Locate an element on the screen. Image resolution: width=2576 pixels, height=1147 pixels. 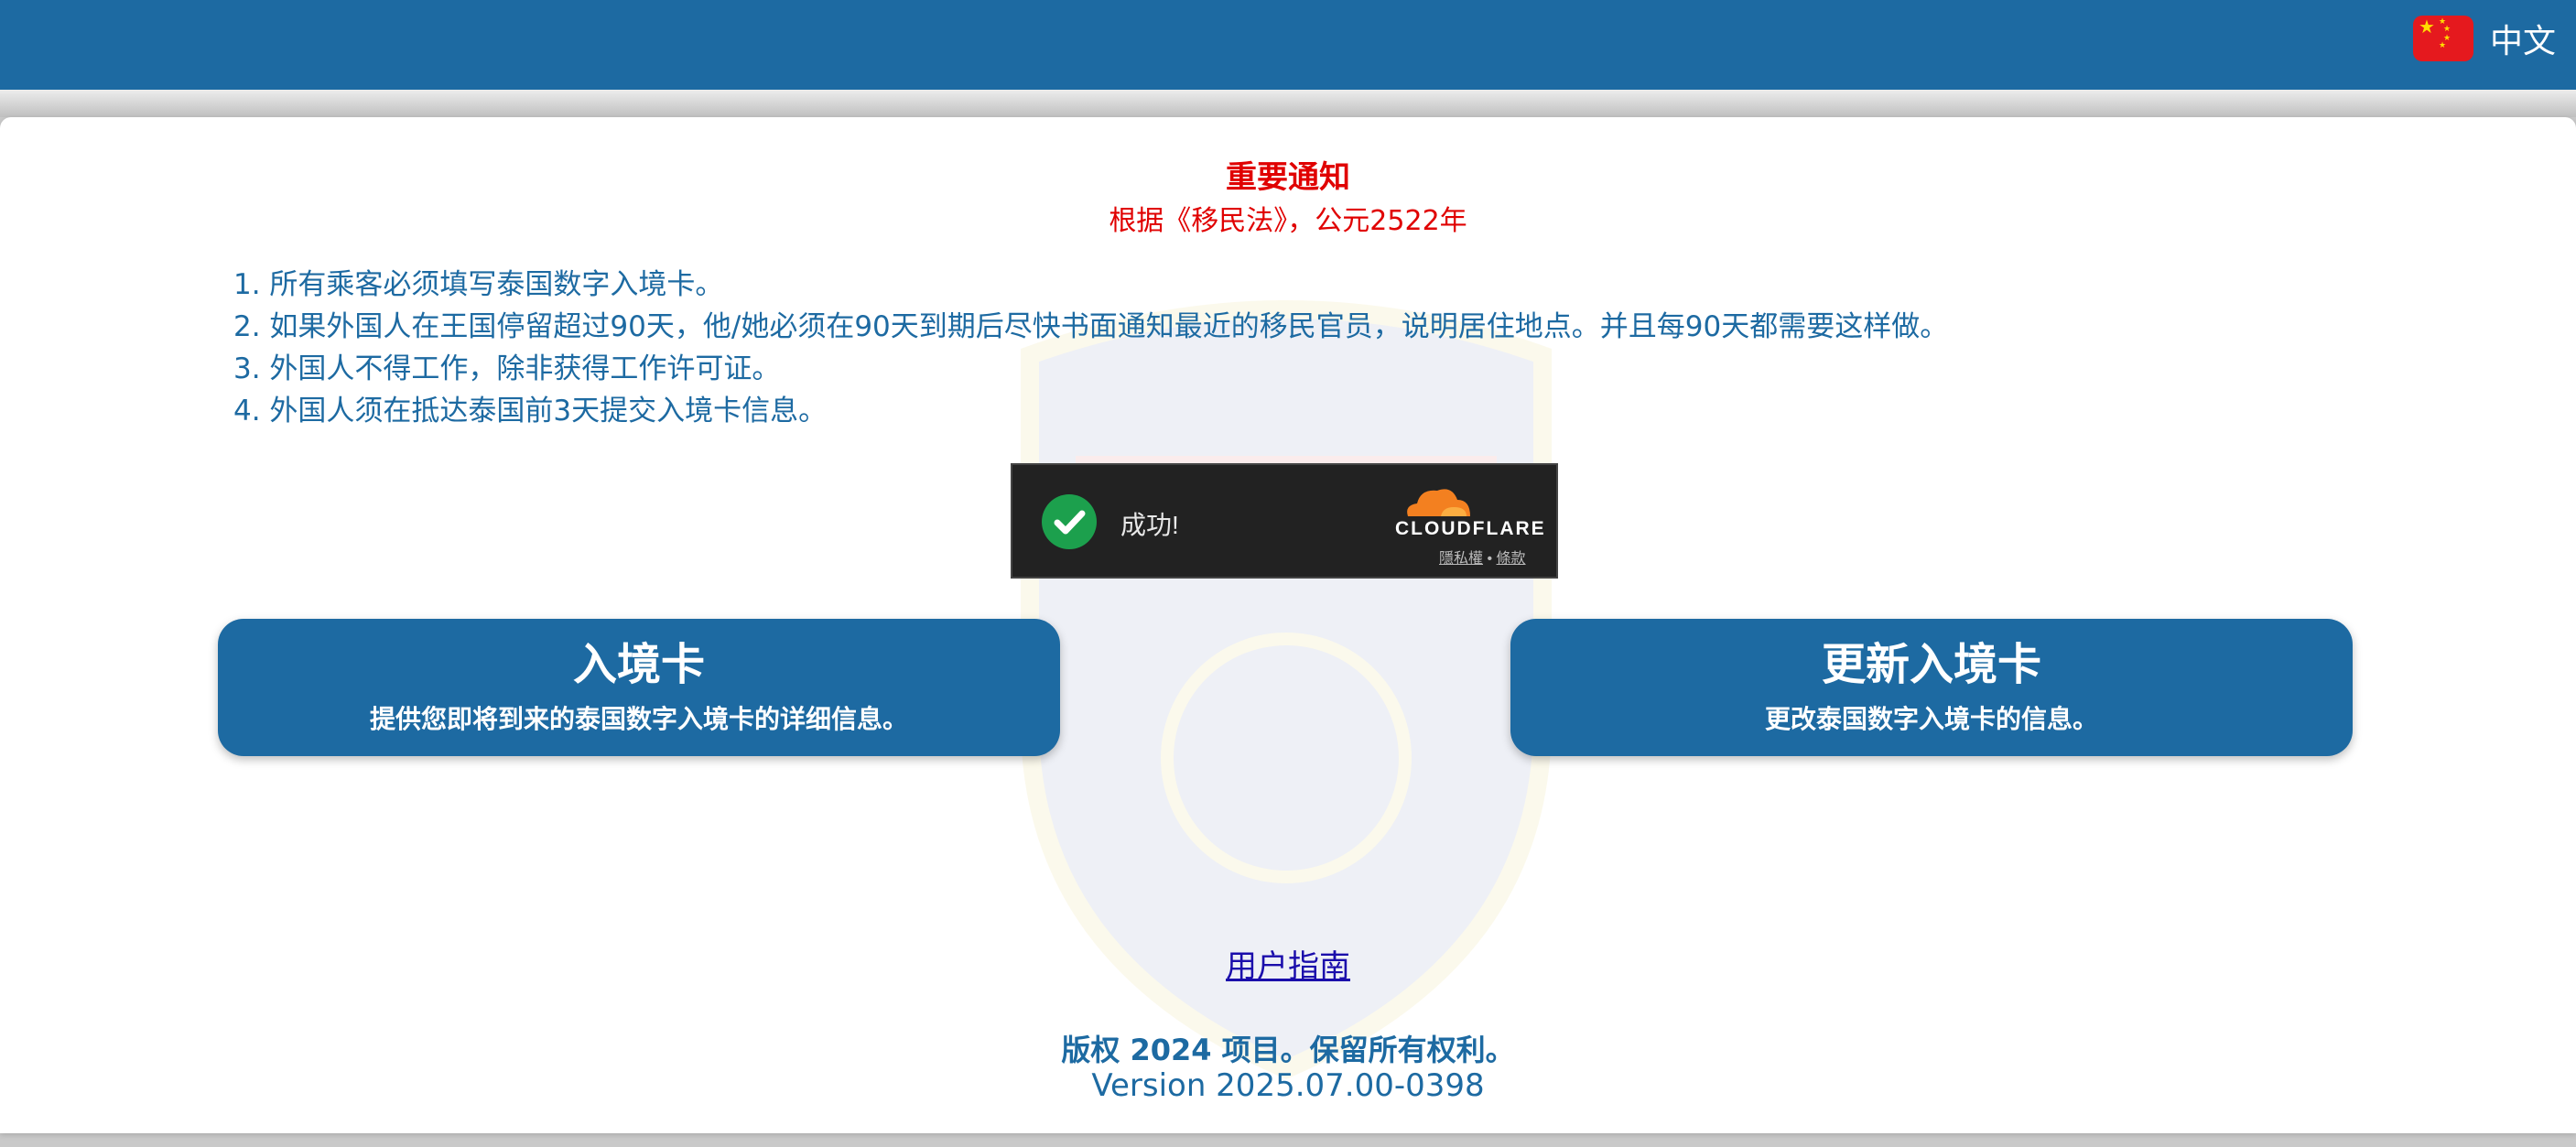
cloudflare-brand-text: CLOUDFLARE is located at coordinates (1471, 528).